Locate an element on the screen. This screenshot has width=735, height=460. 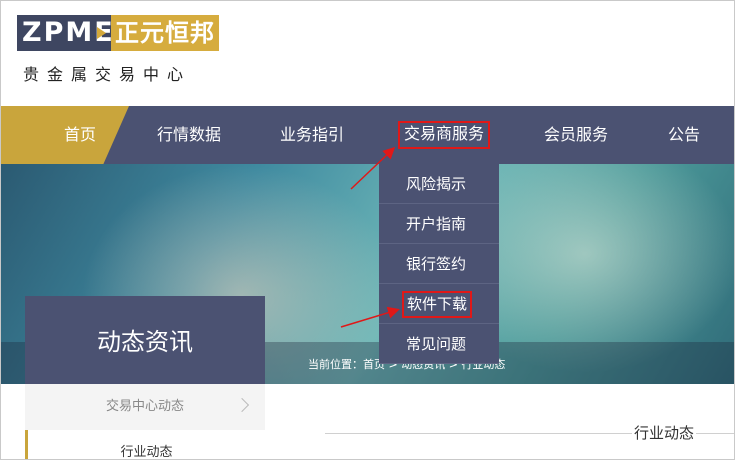
sidebar-item-label: 行业动态 is located at coordinates (146, 452).